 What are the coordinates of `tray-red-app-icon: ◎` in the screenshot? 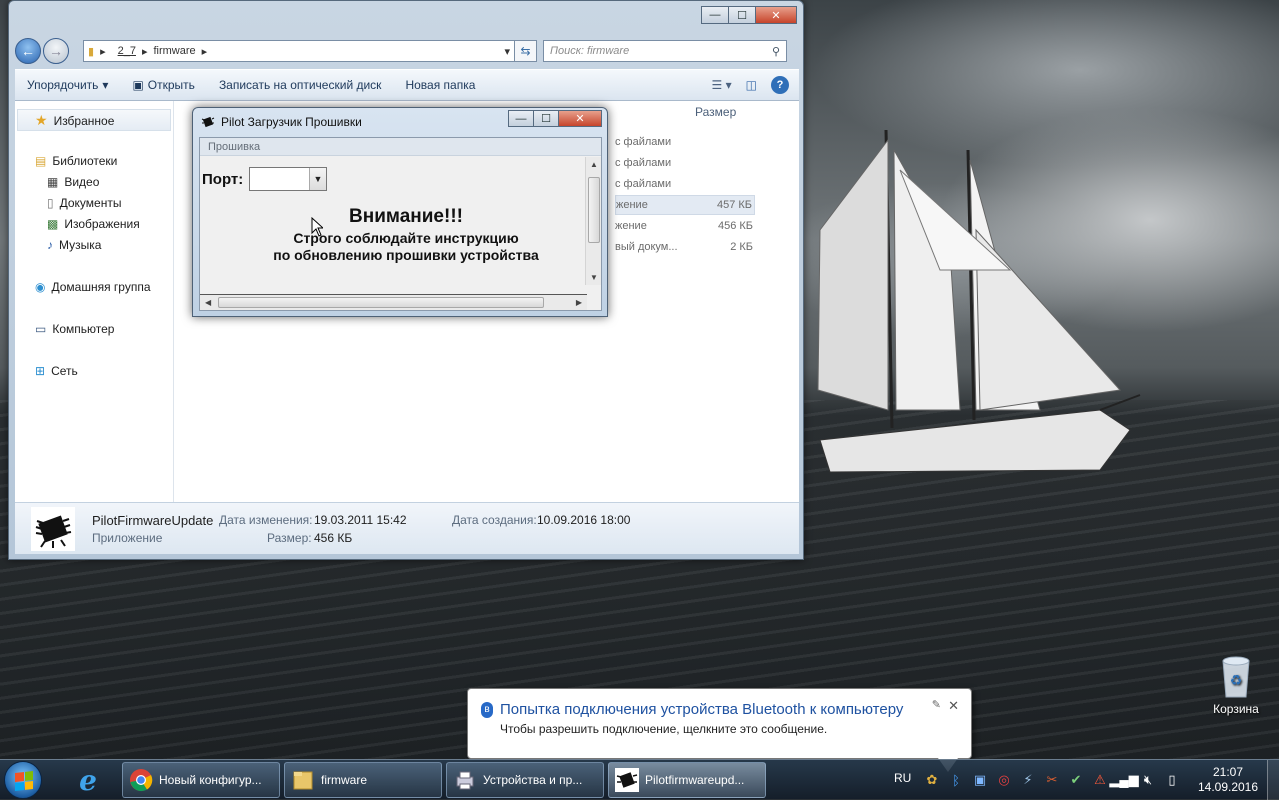 It's located at (1004, 780).